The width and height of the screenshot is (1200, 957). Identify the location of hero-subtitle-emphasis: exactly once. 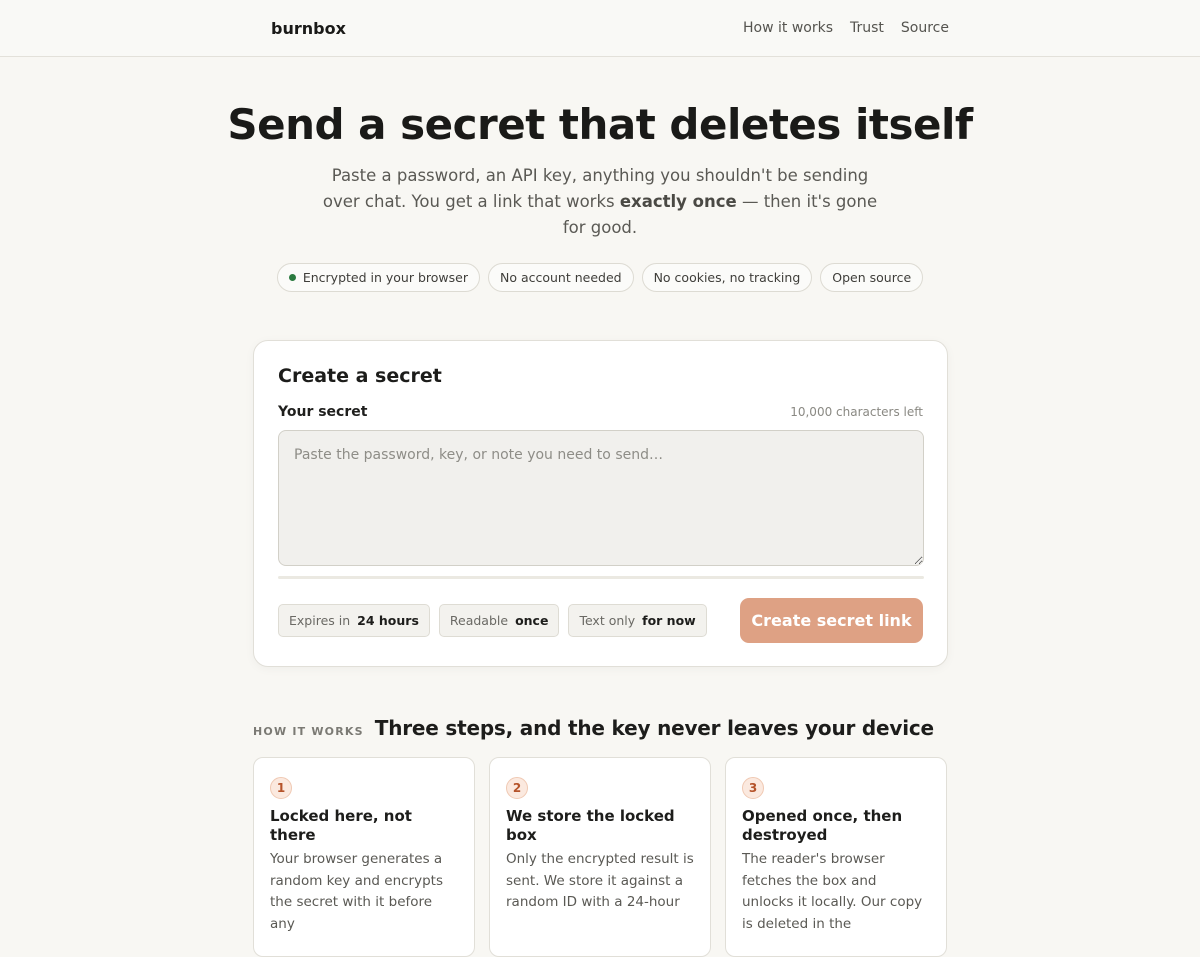
(678, 201).